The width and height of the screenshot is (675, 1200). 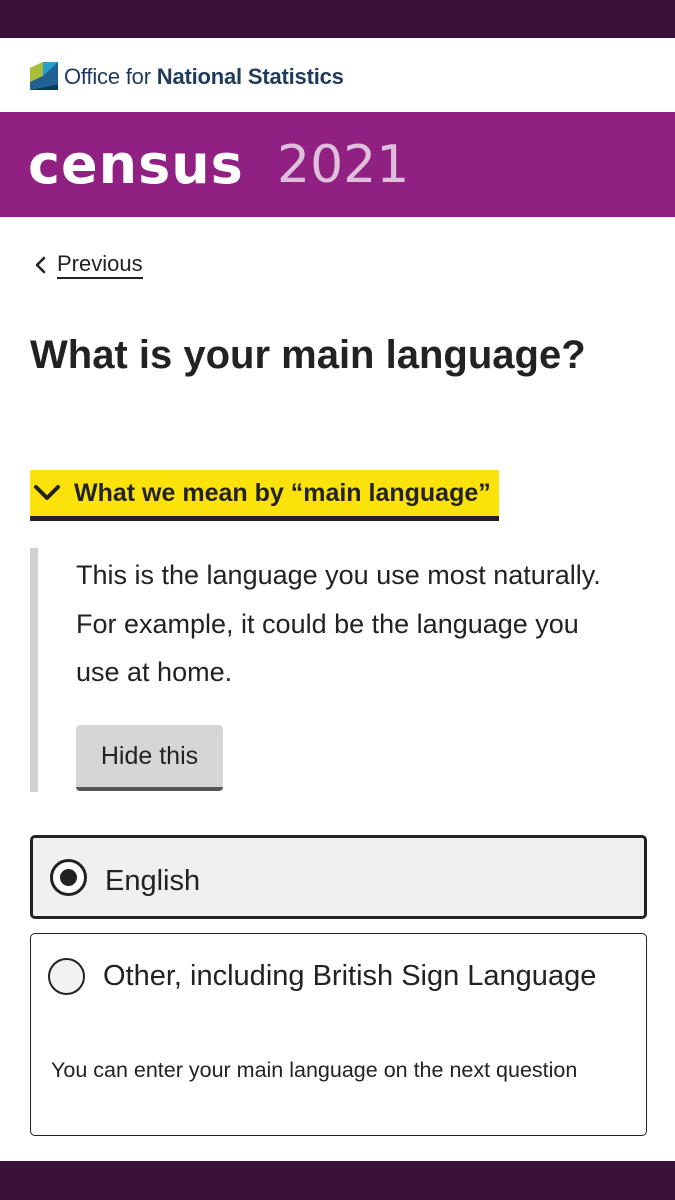 I want to click on radio-label-english: English, so click(x=153, y=881).